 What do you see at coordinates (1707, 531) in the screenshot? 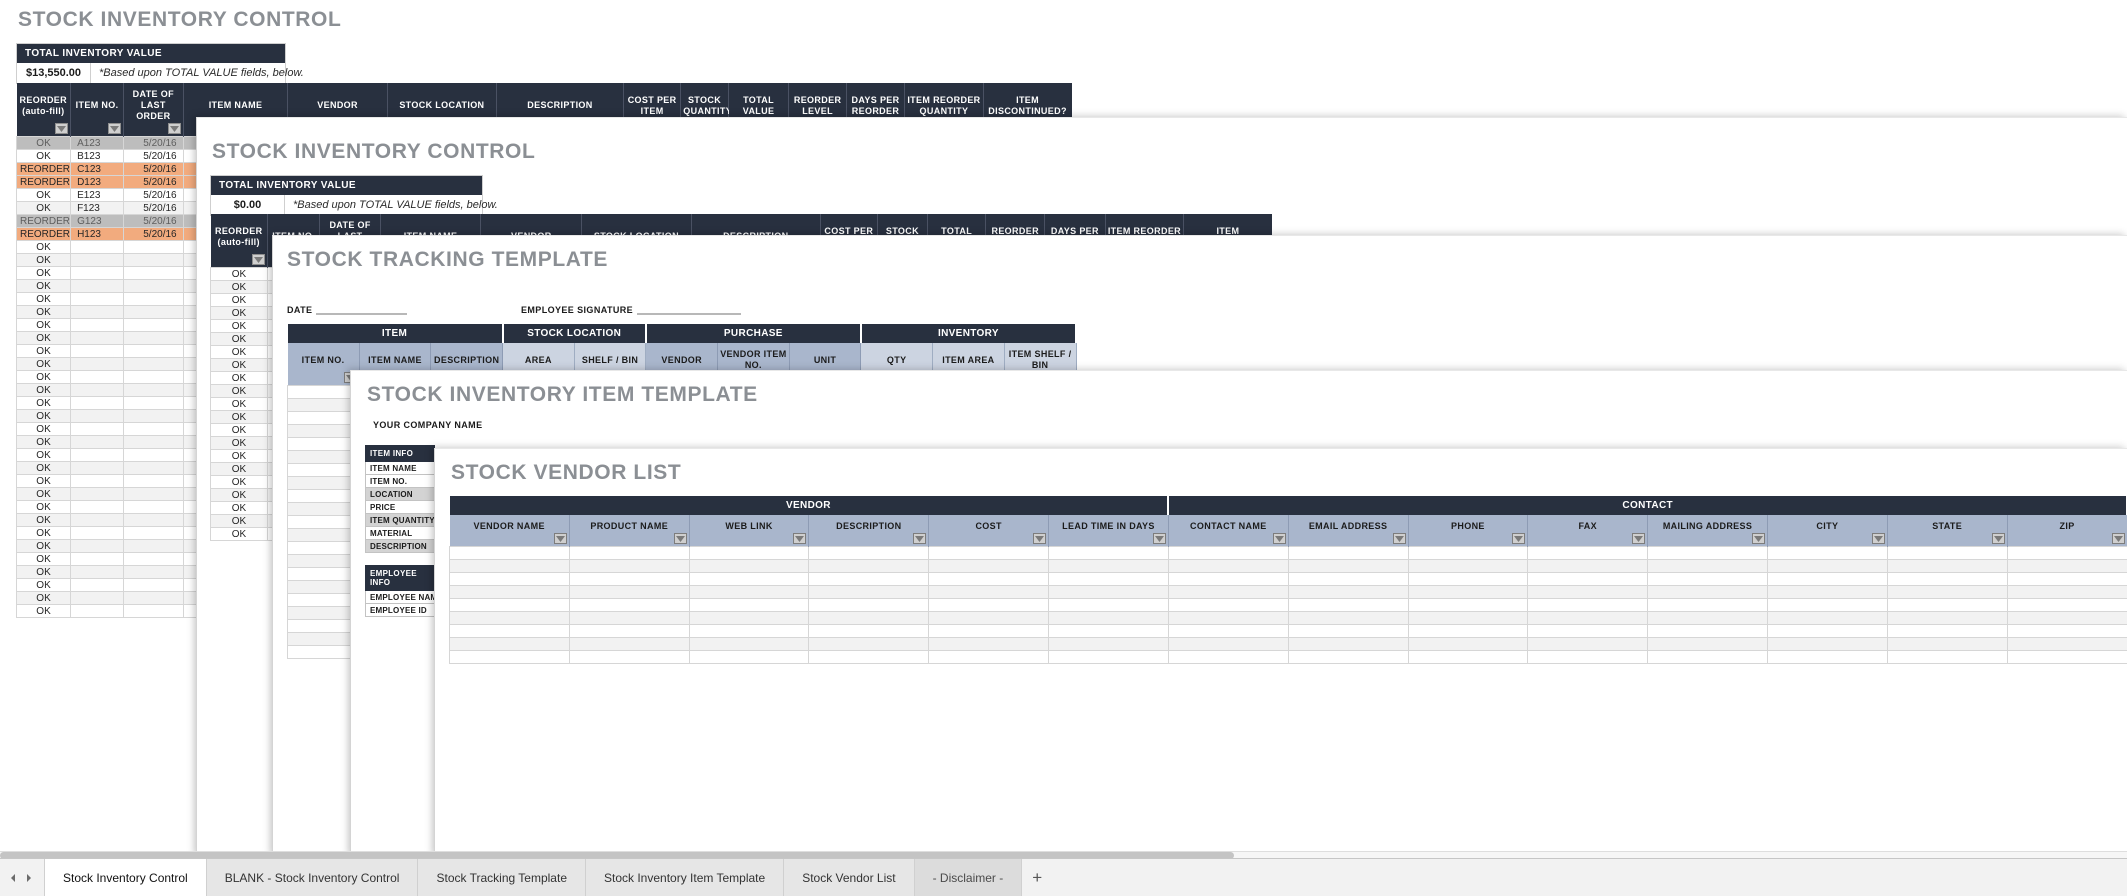
I see `column-header: MAILING ADDRESS` at bounding box center [1707, 531].